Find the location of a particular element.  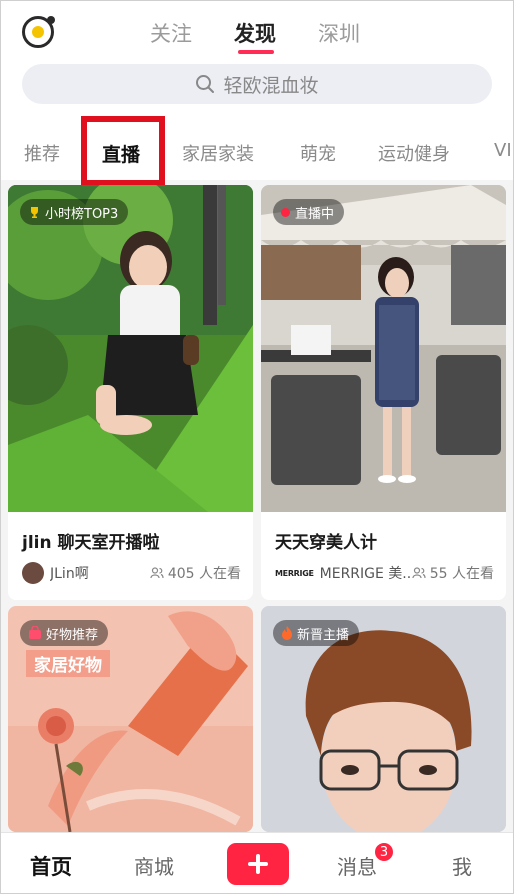

tab-discover: 发现 is located at coordinates (255, 33).